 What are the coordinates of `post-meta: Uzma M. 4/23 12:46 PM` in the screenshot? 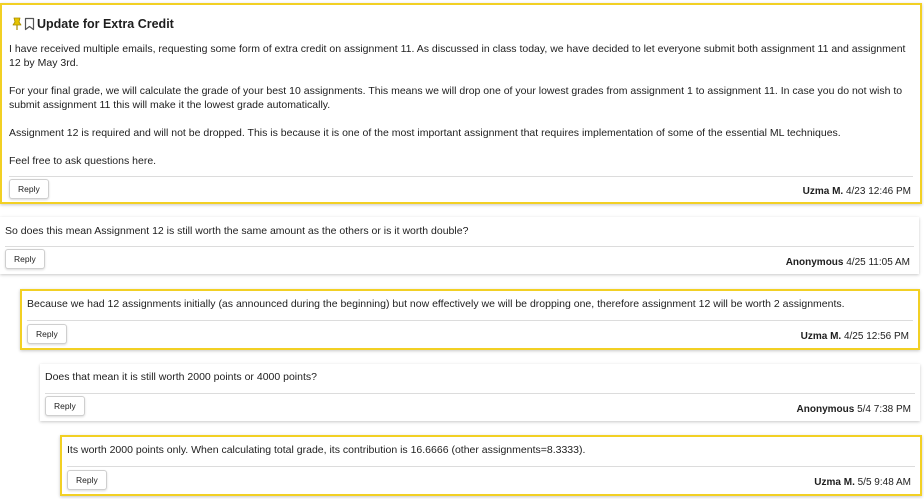 It's located at (857, 192).